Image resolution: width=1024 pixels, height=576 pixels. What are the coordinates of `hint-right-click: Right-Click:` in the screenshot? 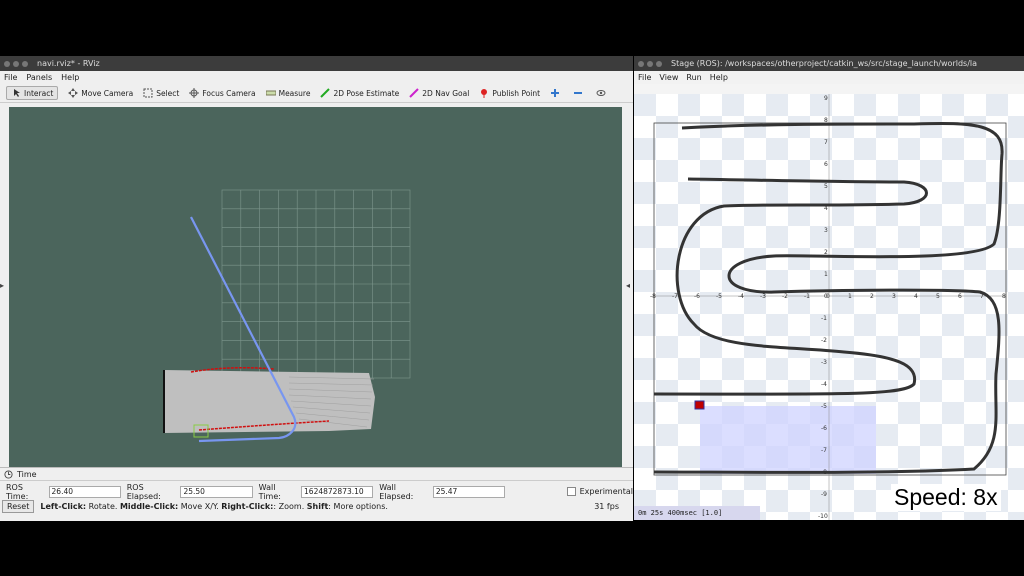 It's located at (247, 506).